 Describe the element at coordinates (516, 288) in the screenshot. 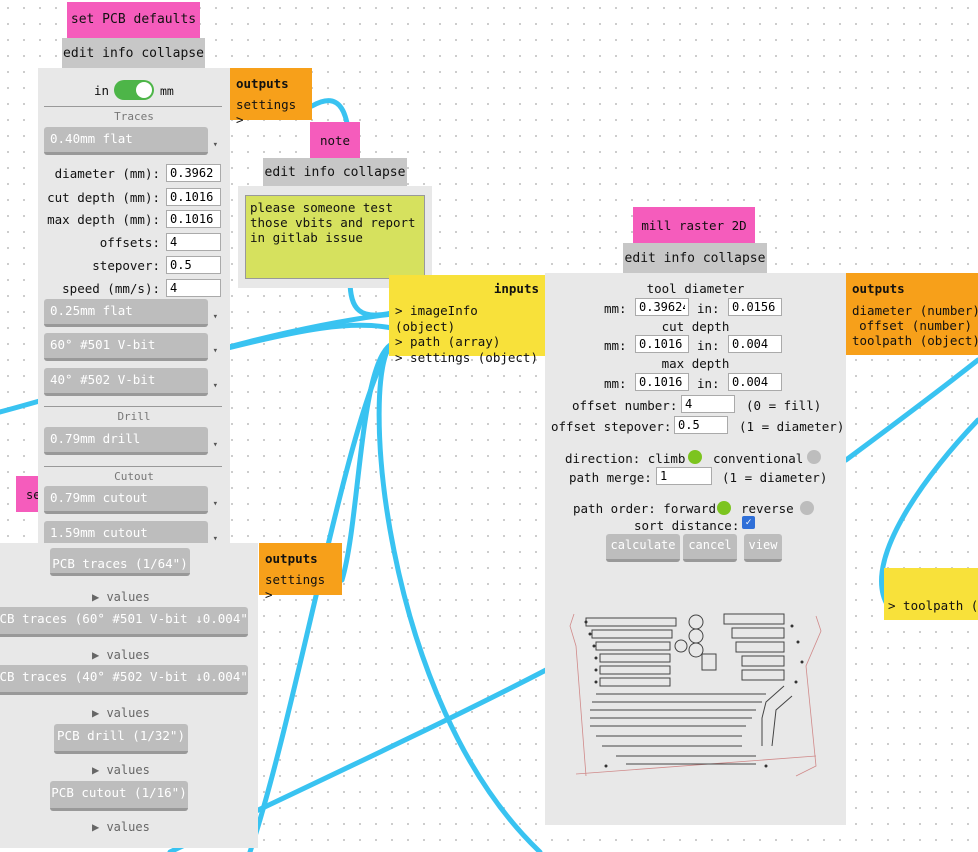

I see `inputs-title: inputs` at that location.